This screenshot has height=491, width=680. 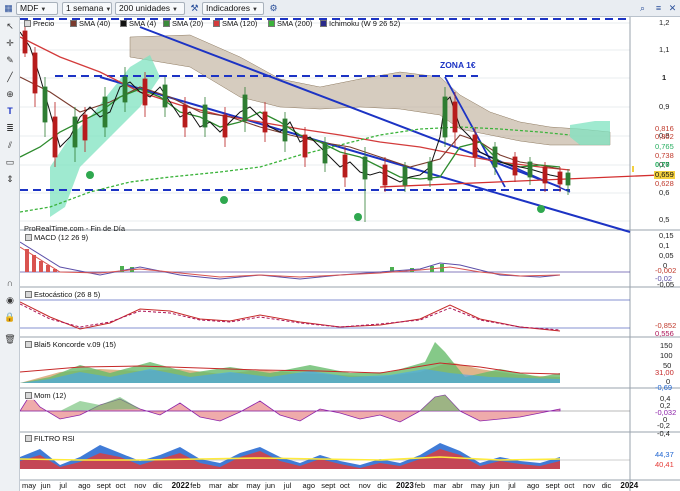 I want to click on price-axis-label: 0,6, so click(x=664, y=192).